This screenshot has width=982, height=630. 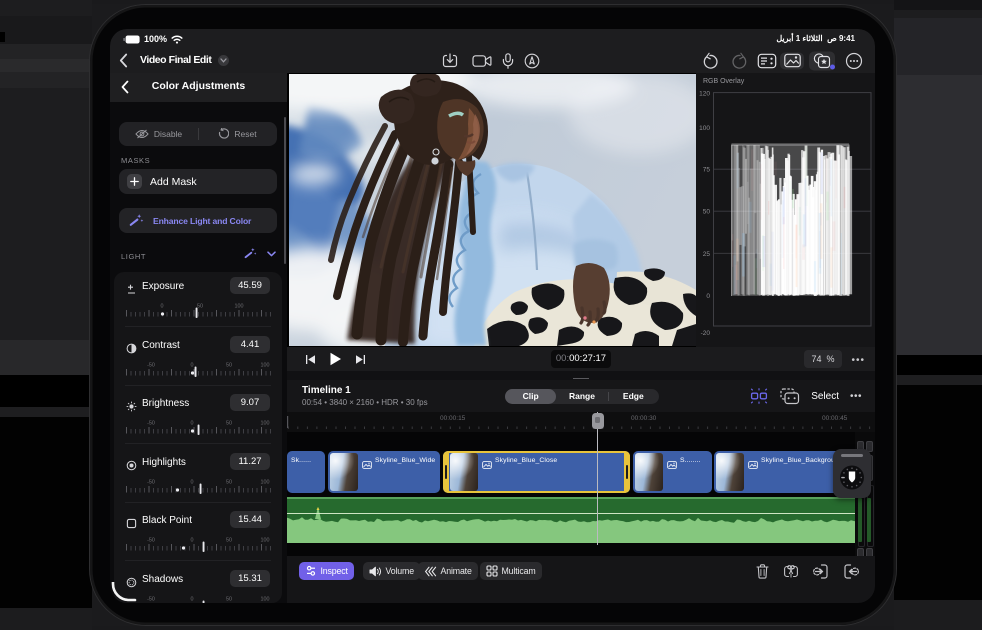 I want to click on svg-text: 75, so click(x=707, y=170).